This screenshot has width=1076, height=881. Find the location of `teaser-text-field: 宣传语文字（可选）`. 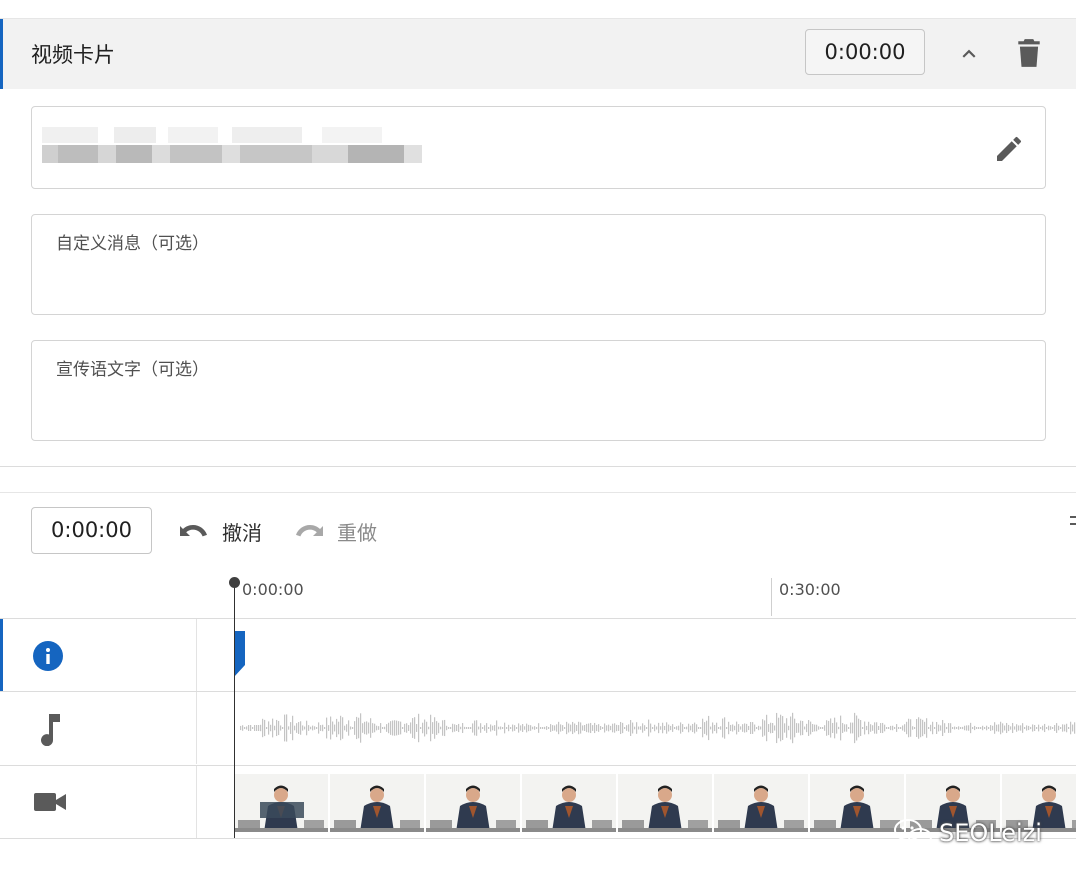

teaser-text-field: 宣传语文字（可选） is located at coordinates (538, 390).